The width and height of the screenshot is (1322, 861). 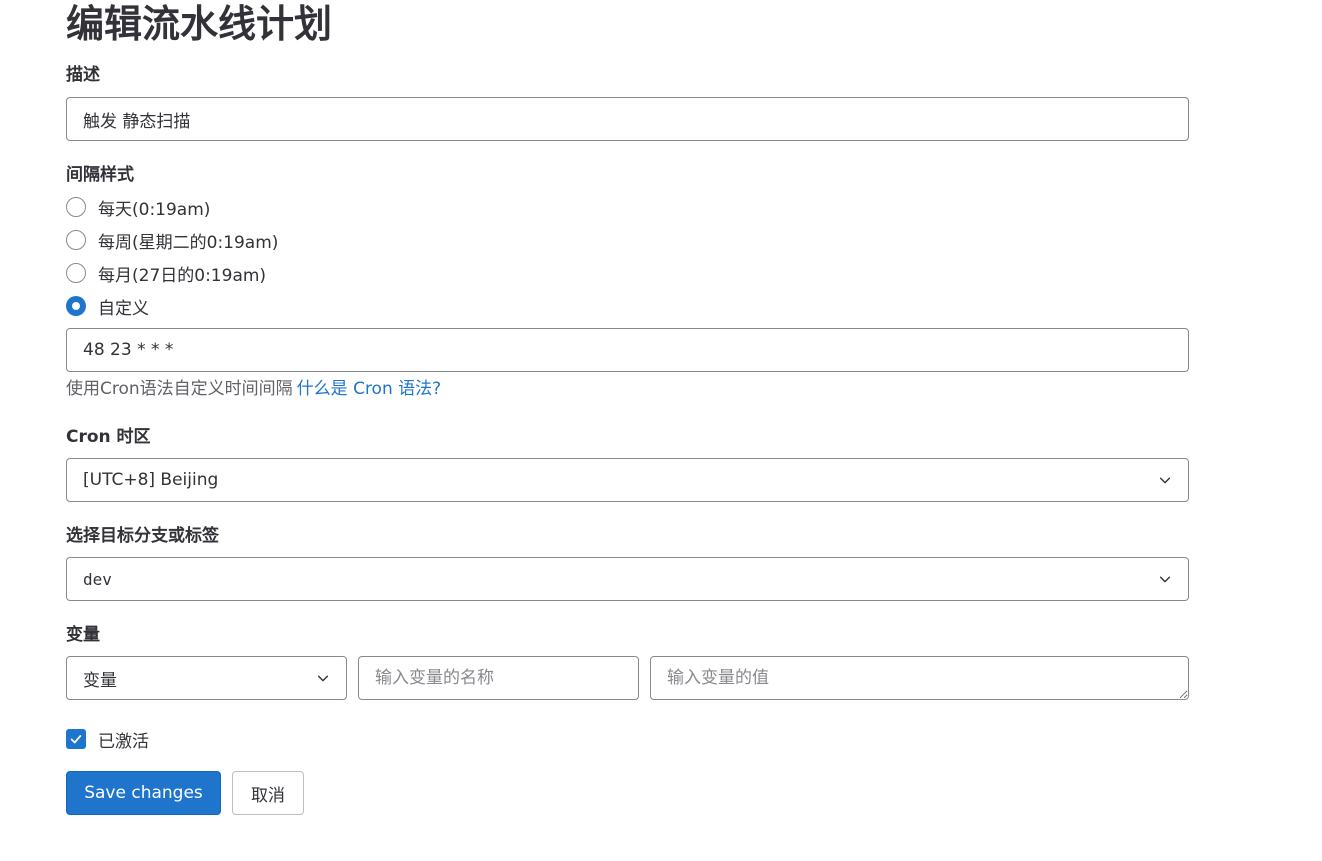 What do you see at coordinates (188, 242) in the screenshot?
I see `interval-option-label: 每周(星期二的0:19am)` at bounding box center [188, 242].